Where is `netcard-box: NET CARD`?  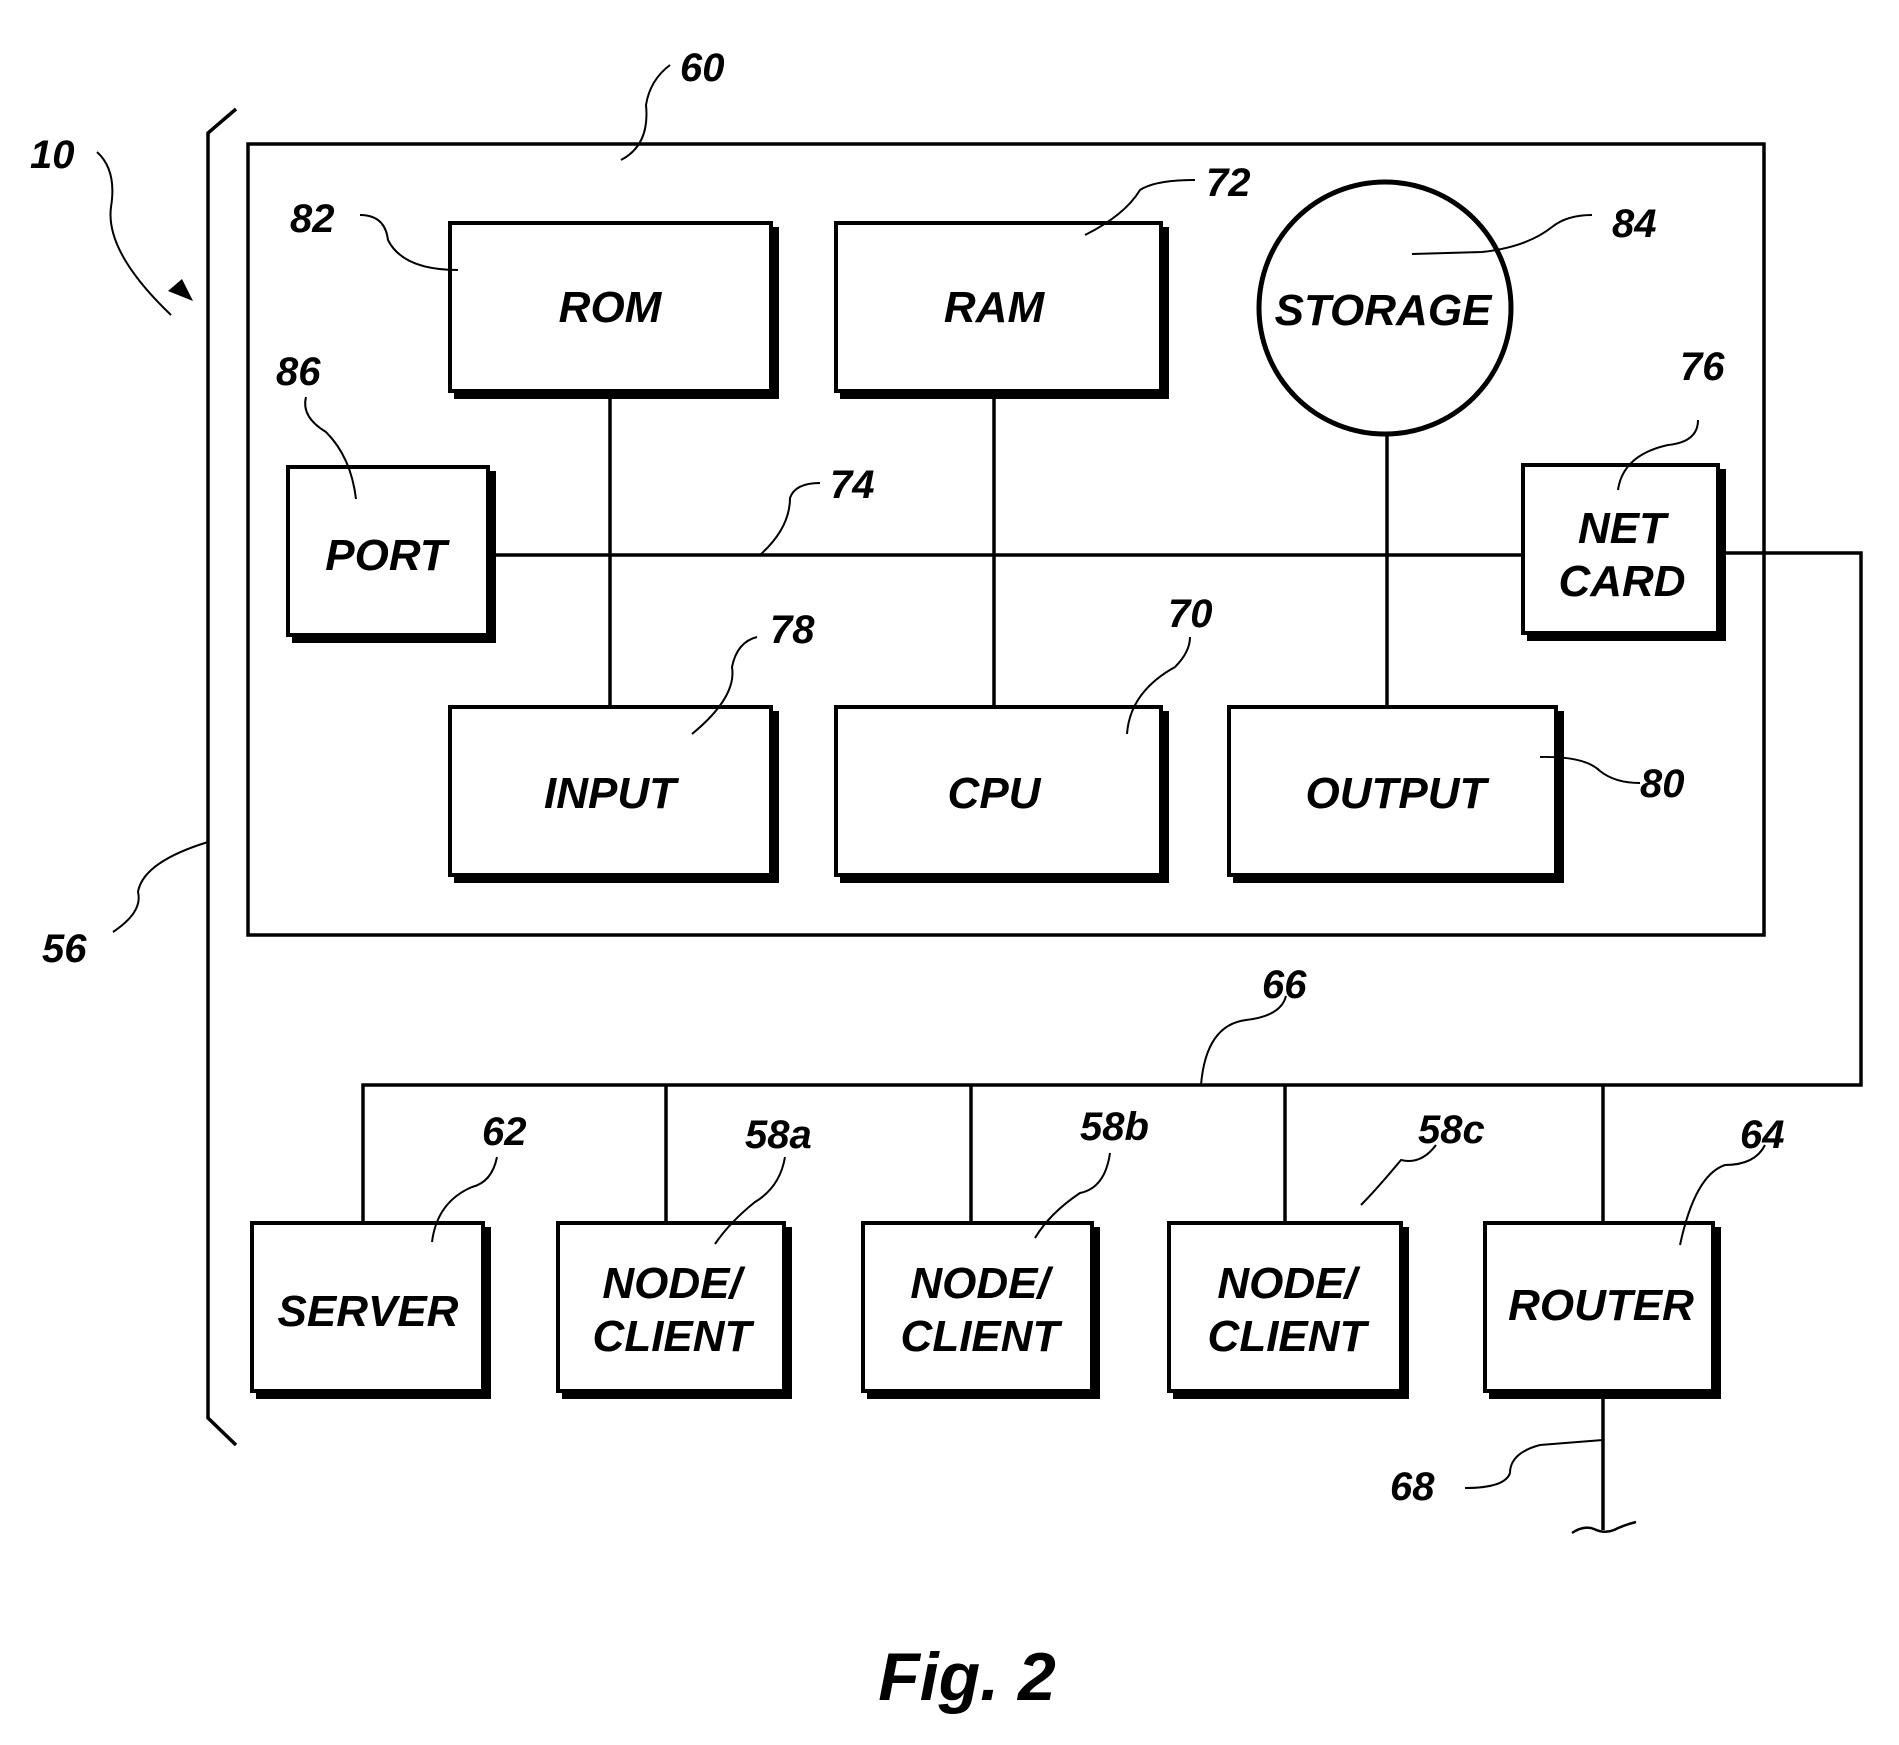 netcard-box: NET CARD is located at coordinates (1623, 552).